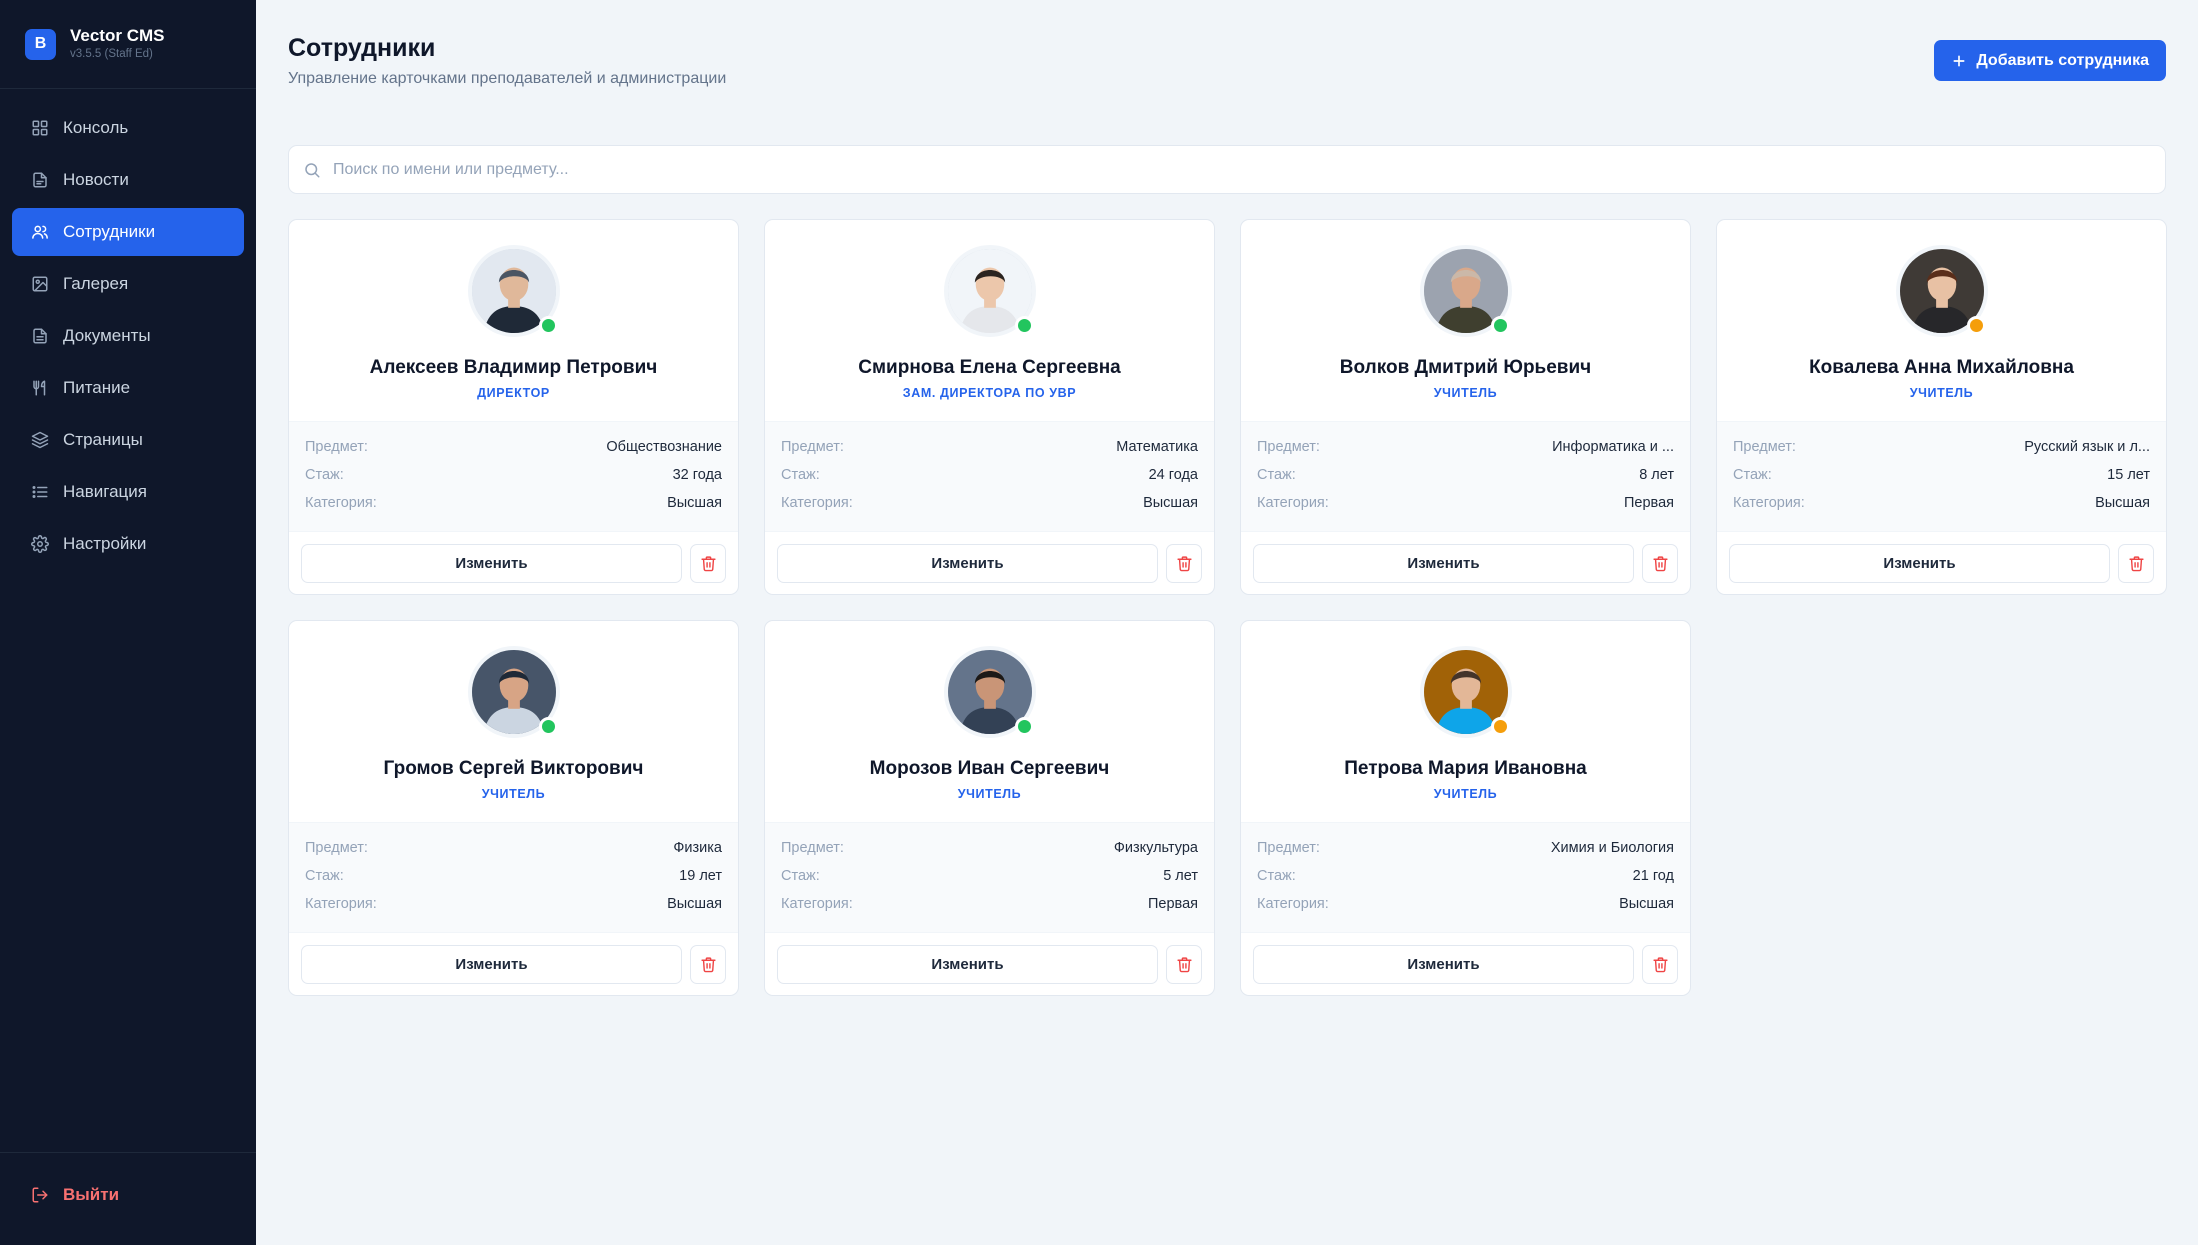  What do you see at coordinates (989, 367) in the screenshot?
I see `staff-name: Смирнова Елена Сергеевна` at bounding box center [989, 367].